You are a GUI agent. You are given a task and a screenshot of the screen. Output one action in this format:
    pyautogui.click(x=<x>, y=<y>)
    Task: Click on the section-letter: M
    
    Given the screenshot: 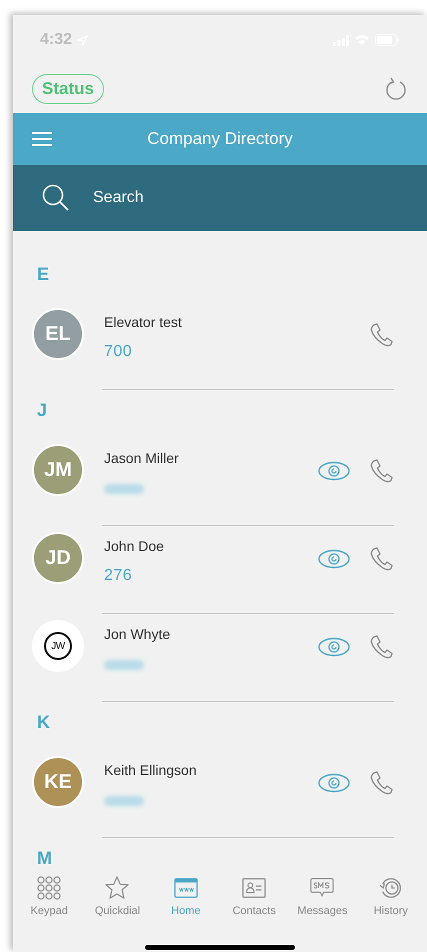 What is the action you would take?
    pyautogui.click(x=44, y=858)
    